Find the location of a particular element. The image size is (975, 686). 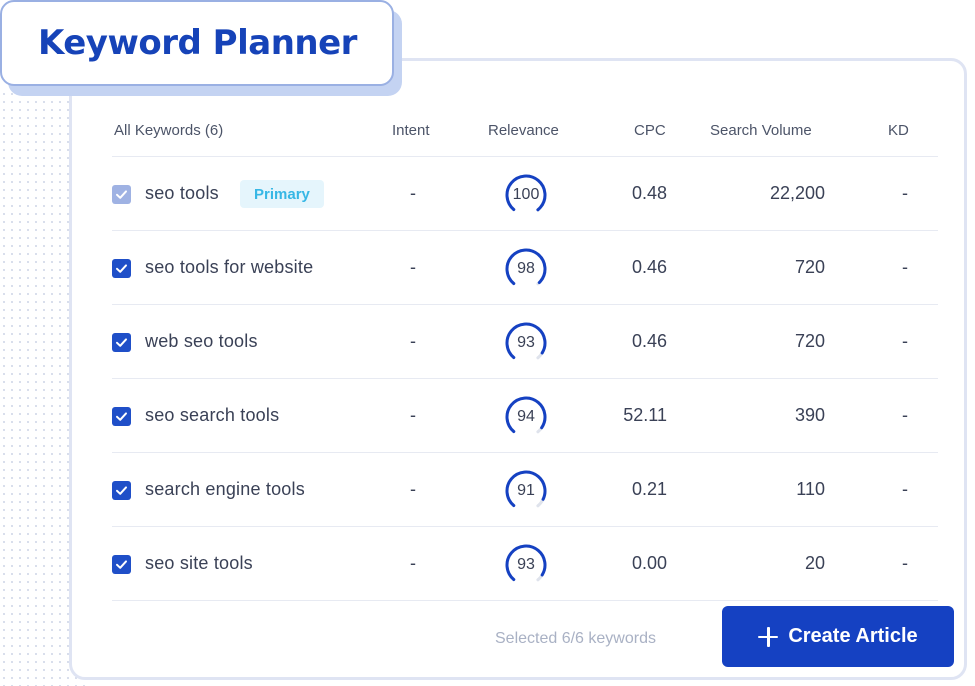

column-header-kd: KD is located at coordinates (898, 130).